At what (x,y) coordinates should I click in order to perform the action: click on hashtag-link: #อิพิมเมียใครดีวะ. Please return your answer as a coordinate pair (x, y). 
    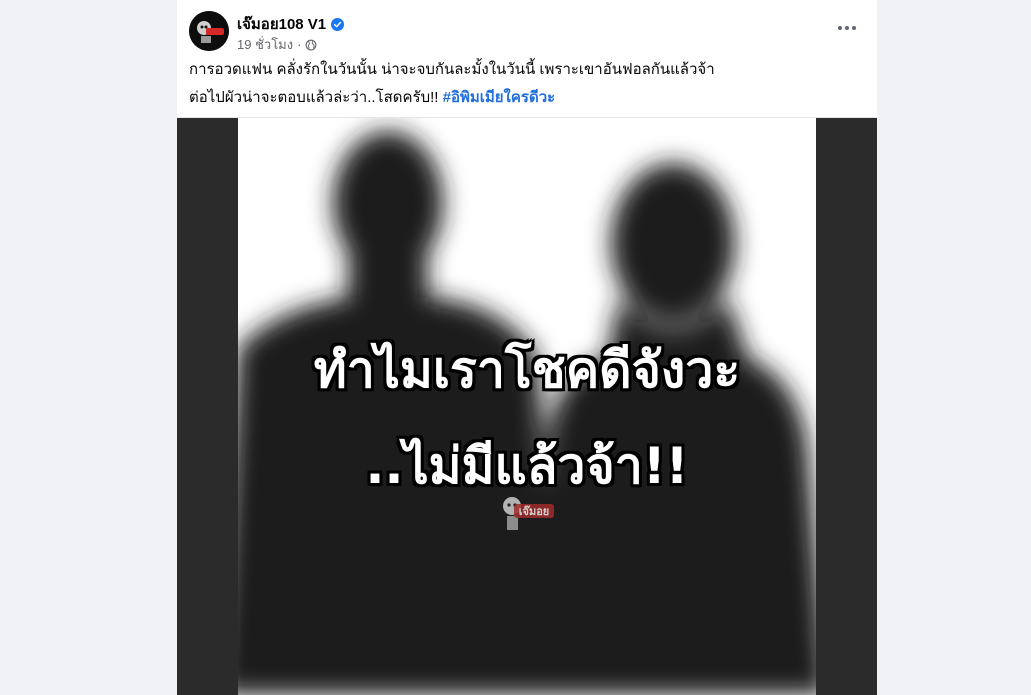
    Looking at the image, I should click on (499, 97).